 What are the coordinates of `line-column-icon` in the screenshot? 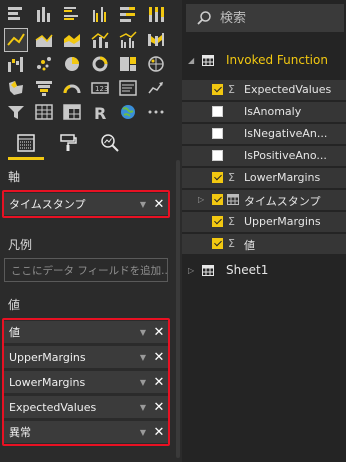 It's located at (100, 40).